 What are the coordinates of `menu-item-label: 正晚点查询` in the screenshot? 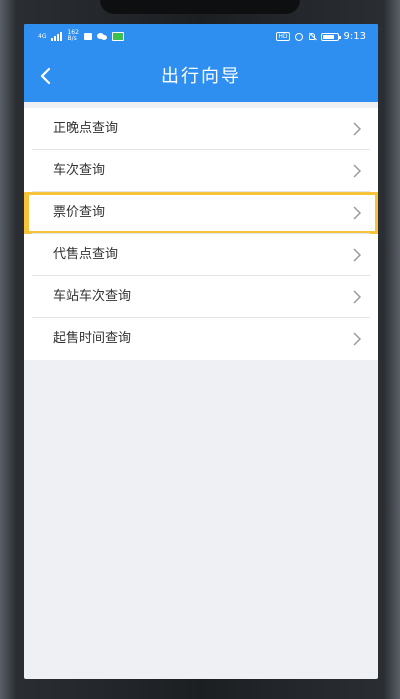 It's located at (86, 128).